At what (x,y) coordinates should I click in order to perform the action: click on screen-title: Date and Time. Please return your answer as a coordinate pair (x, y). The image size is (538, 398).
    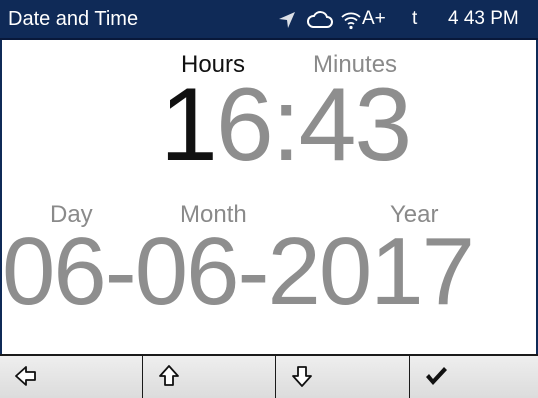
    Looking at the image, I should click on (73, 19).